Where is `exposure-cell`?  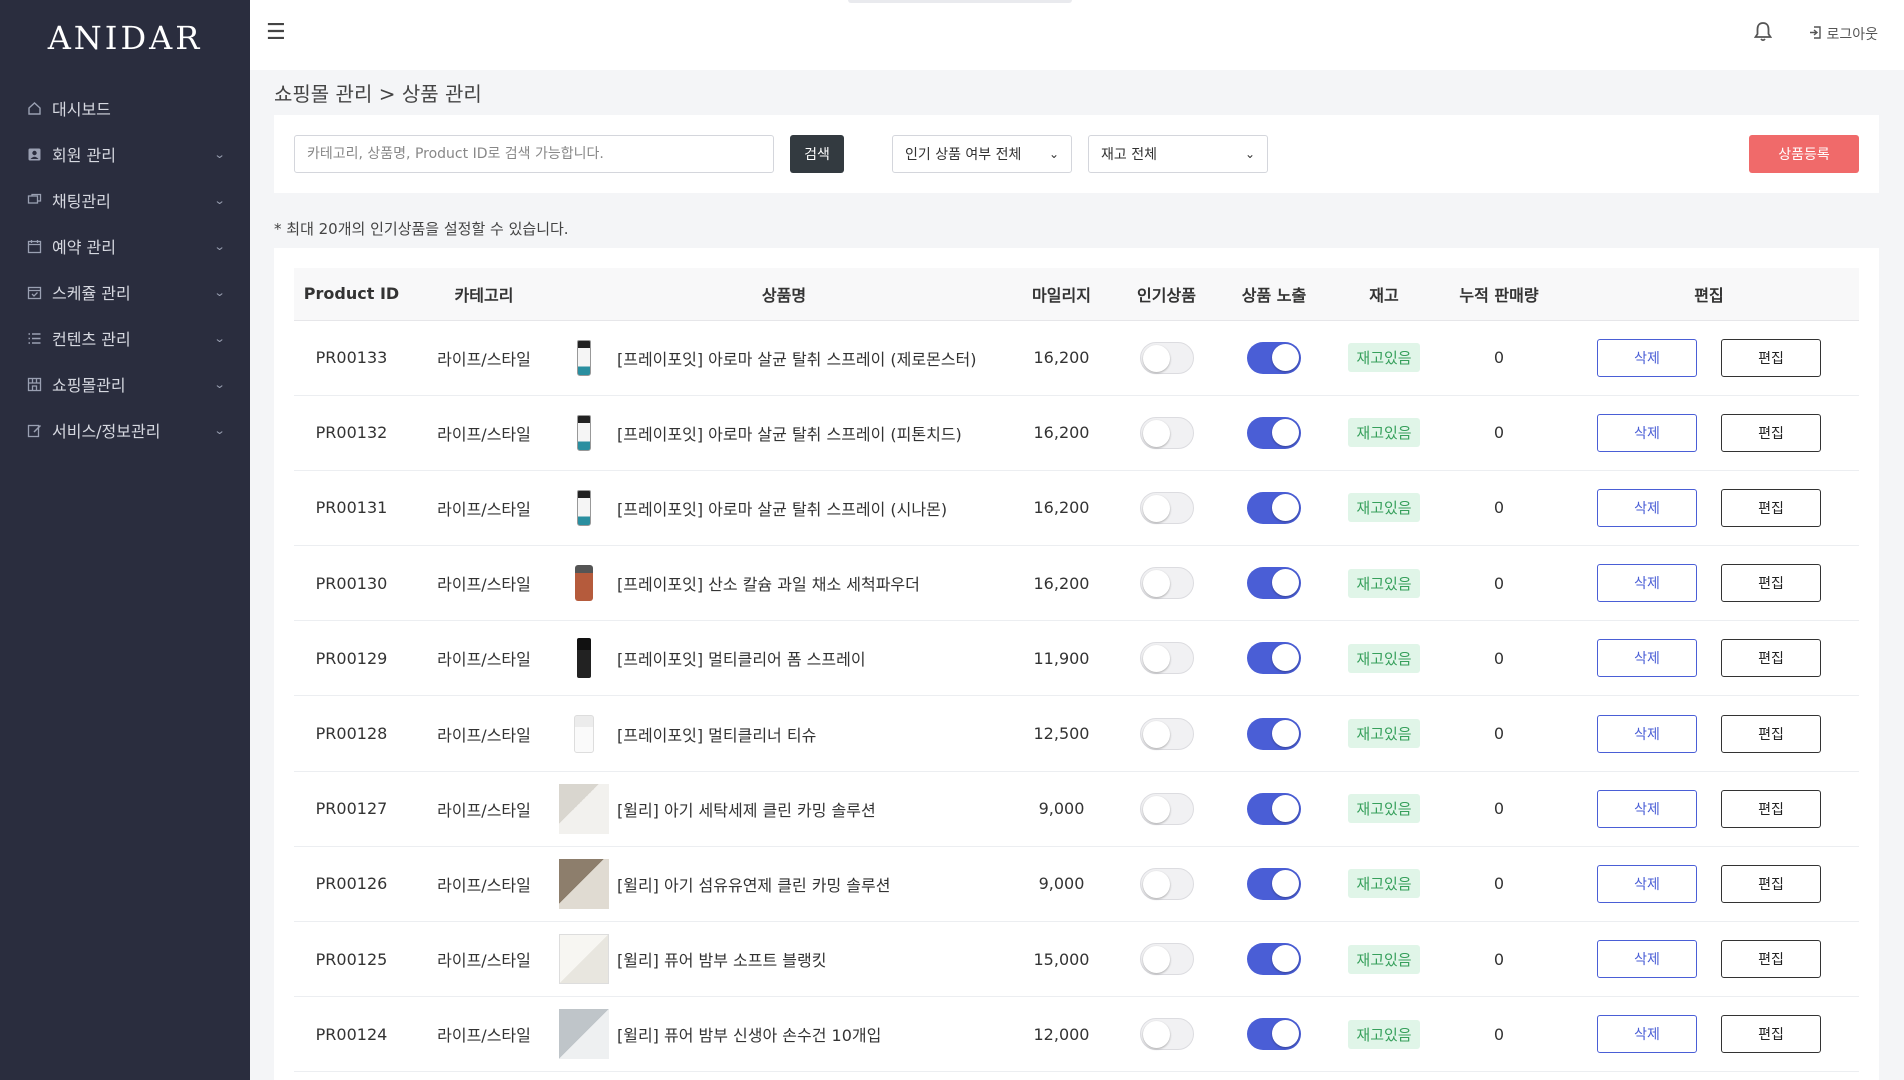
exposure-cell is located at coordinates (1274, 658).